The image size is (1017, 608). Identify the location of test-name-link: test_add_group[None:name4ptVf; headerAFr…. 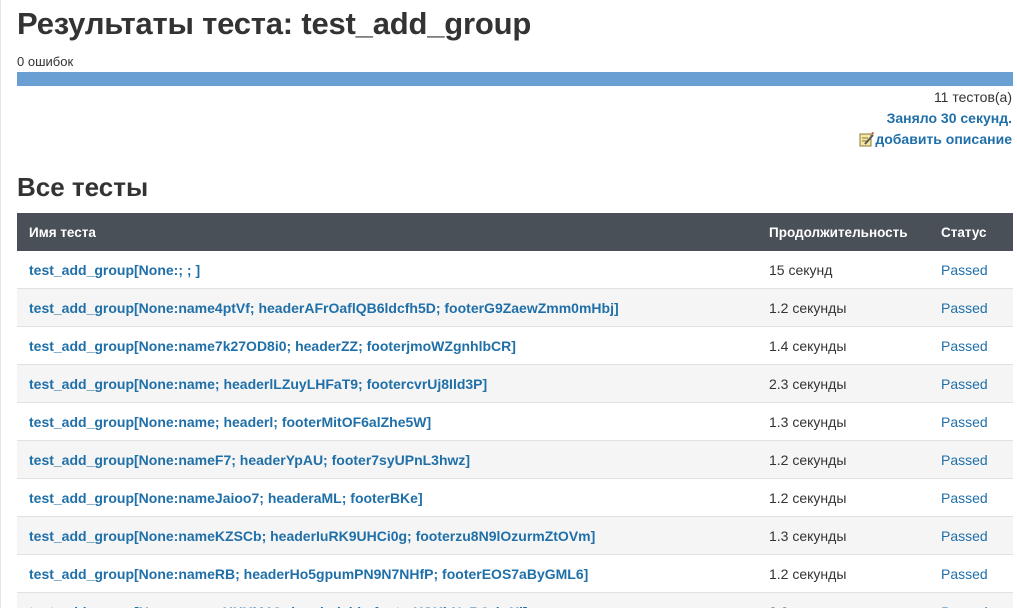
(324, 308).